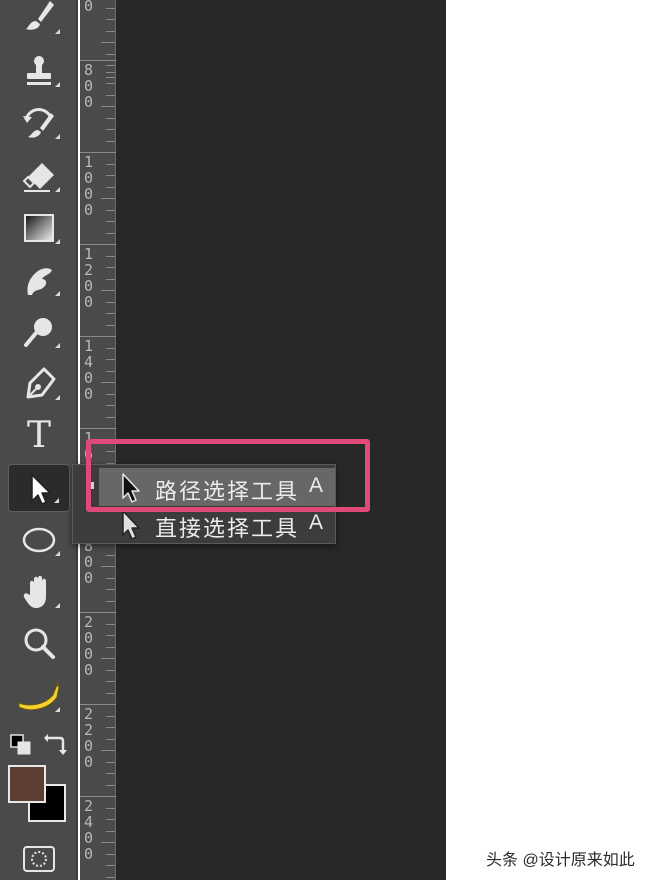  What do you see at coordinates (39, 280) in the screenshot?
I see `smudge-tool` at bounding box center [39, 280].